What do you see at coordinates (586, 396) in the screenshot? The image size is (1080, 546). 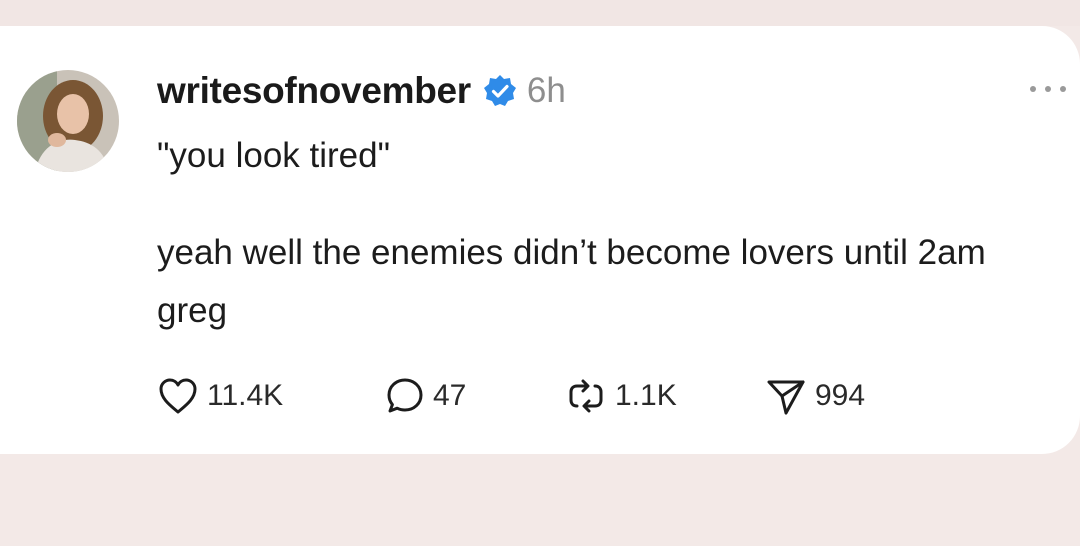 I see `repost-arrows-icon` at bounding box center [586, 396].